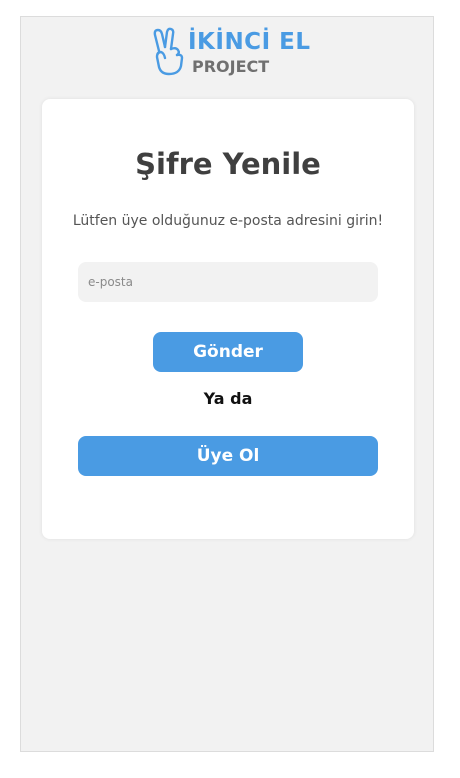  What do you see at coordinates (168, 51) in the screenshot?
I see `peace-hand-icon` at bounding box center [168, 51].